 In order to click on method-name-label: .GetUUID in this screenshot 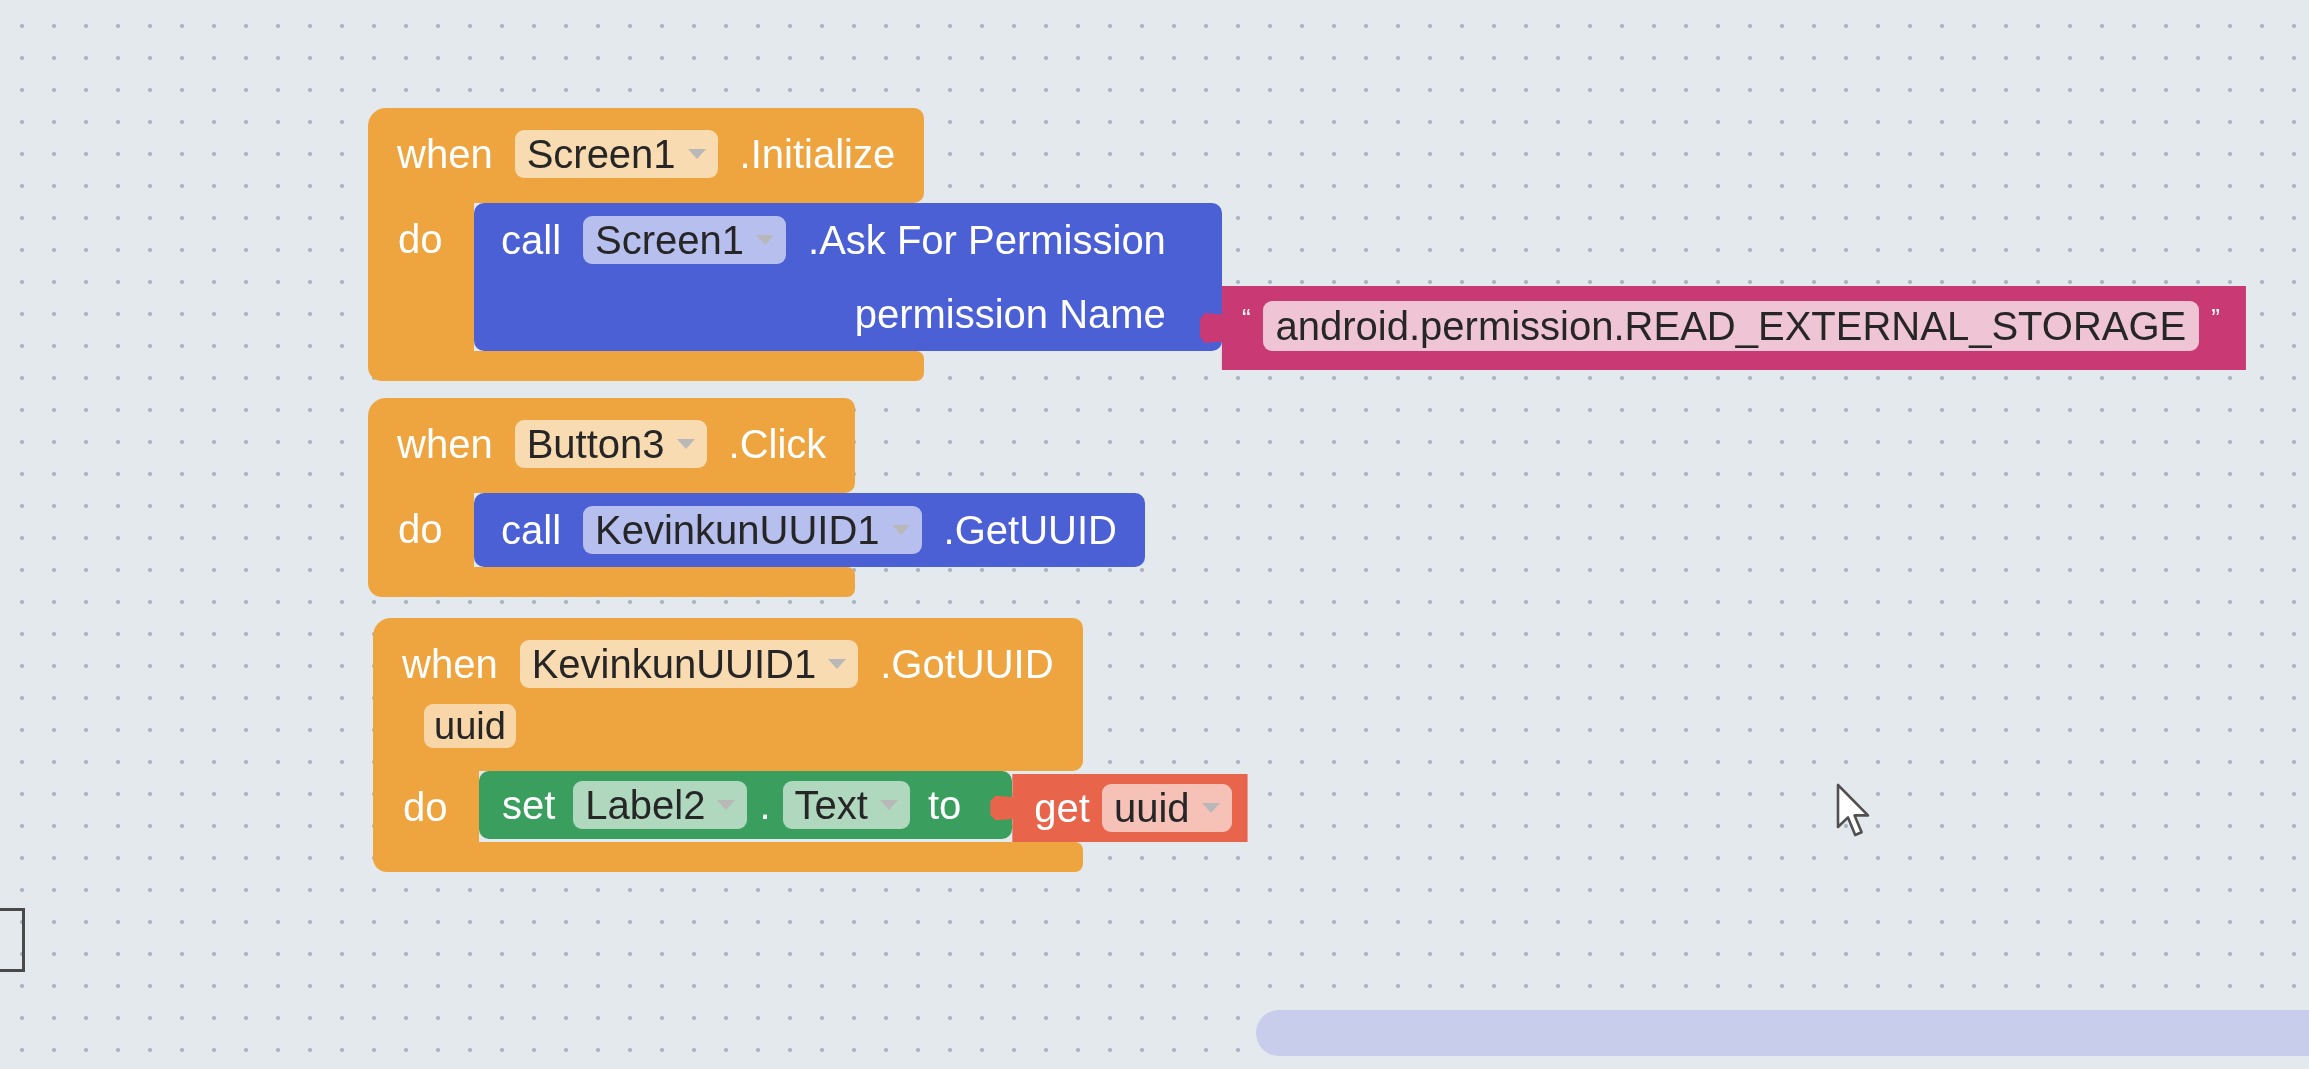, I will do `click(1030, 530)`.